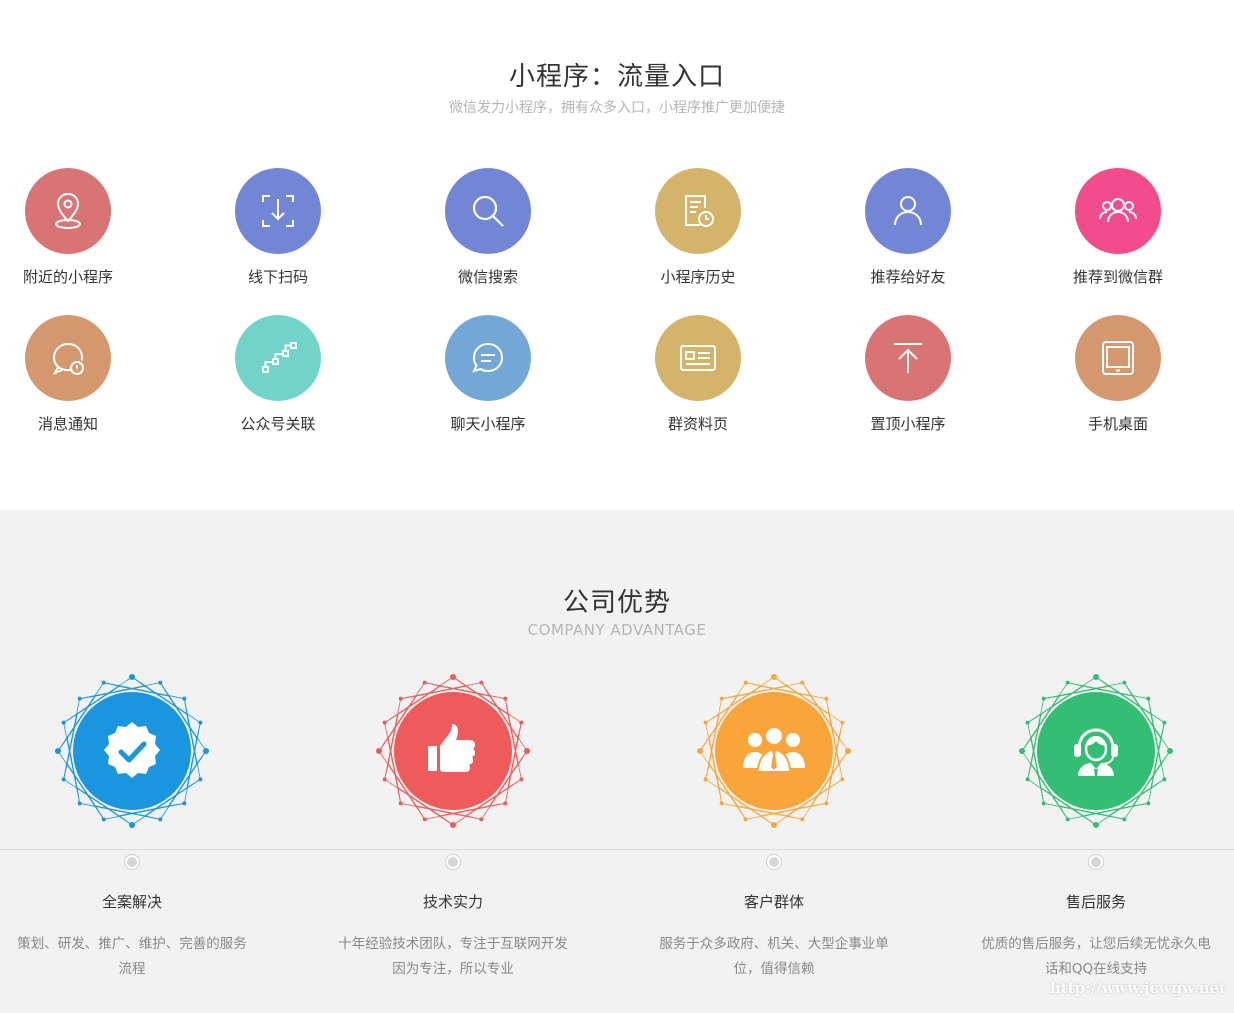 The width and height of the screenshot is (1234, 1013). What do you see at coordinates (1118, 227) in the screenshot?
I see `entry-recommend-group: 推荐到微信群` at bounding box center [1118, 227].